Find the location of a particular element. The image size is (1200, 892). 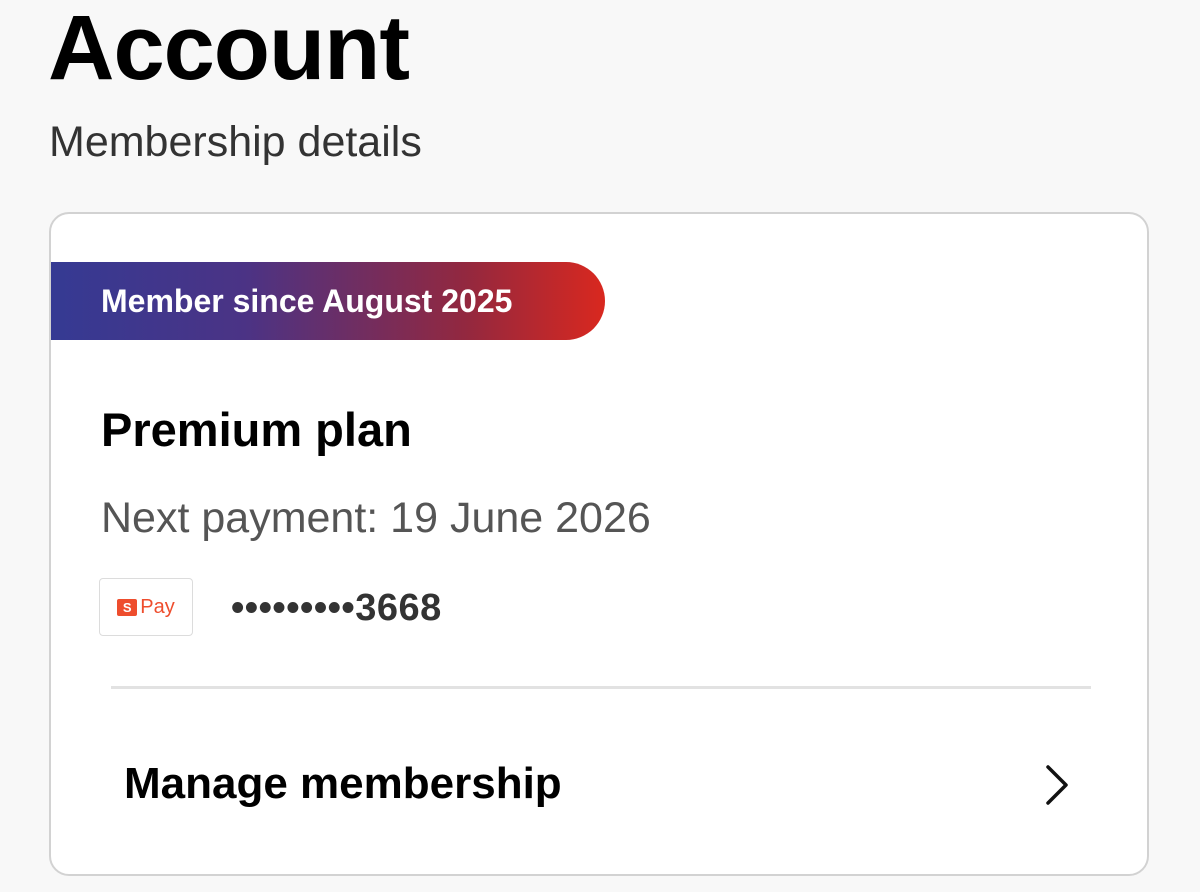

plan-name: Premium plan is located at coordinates (256, 429).